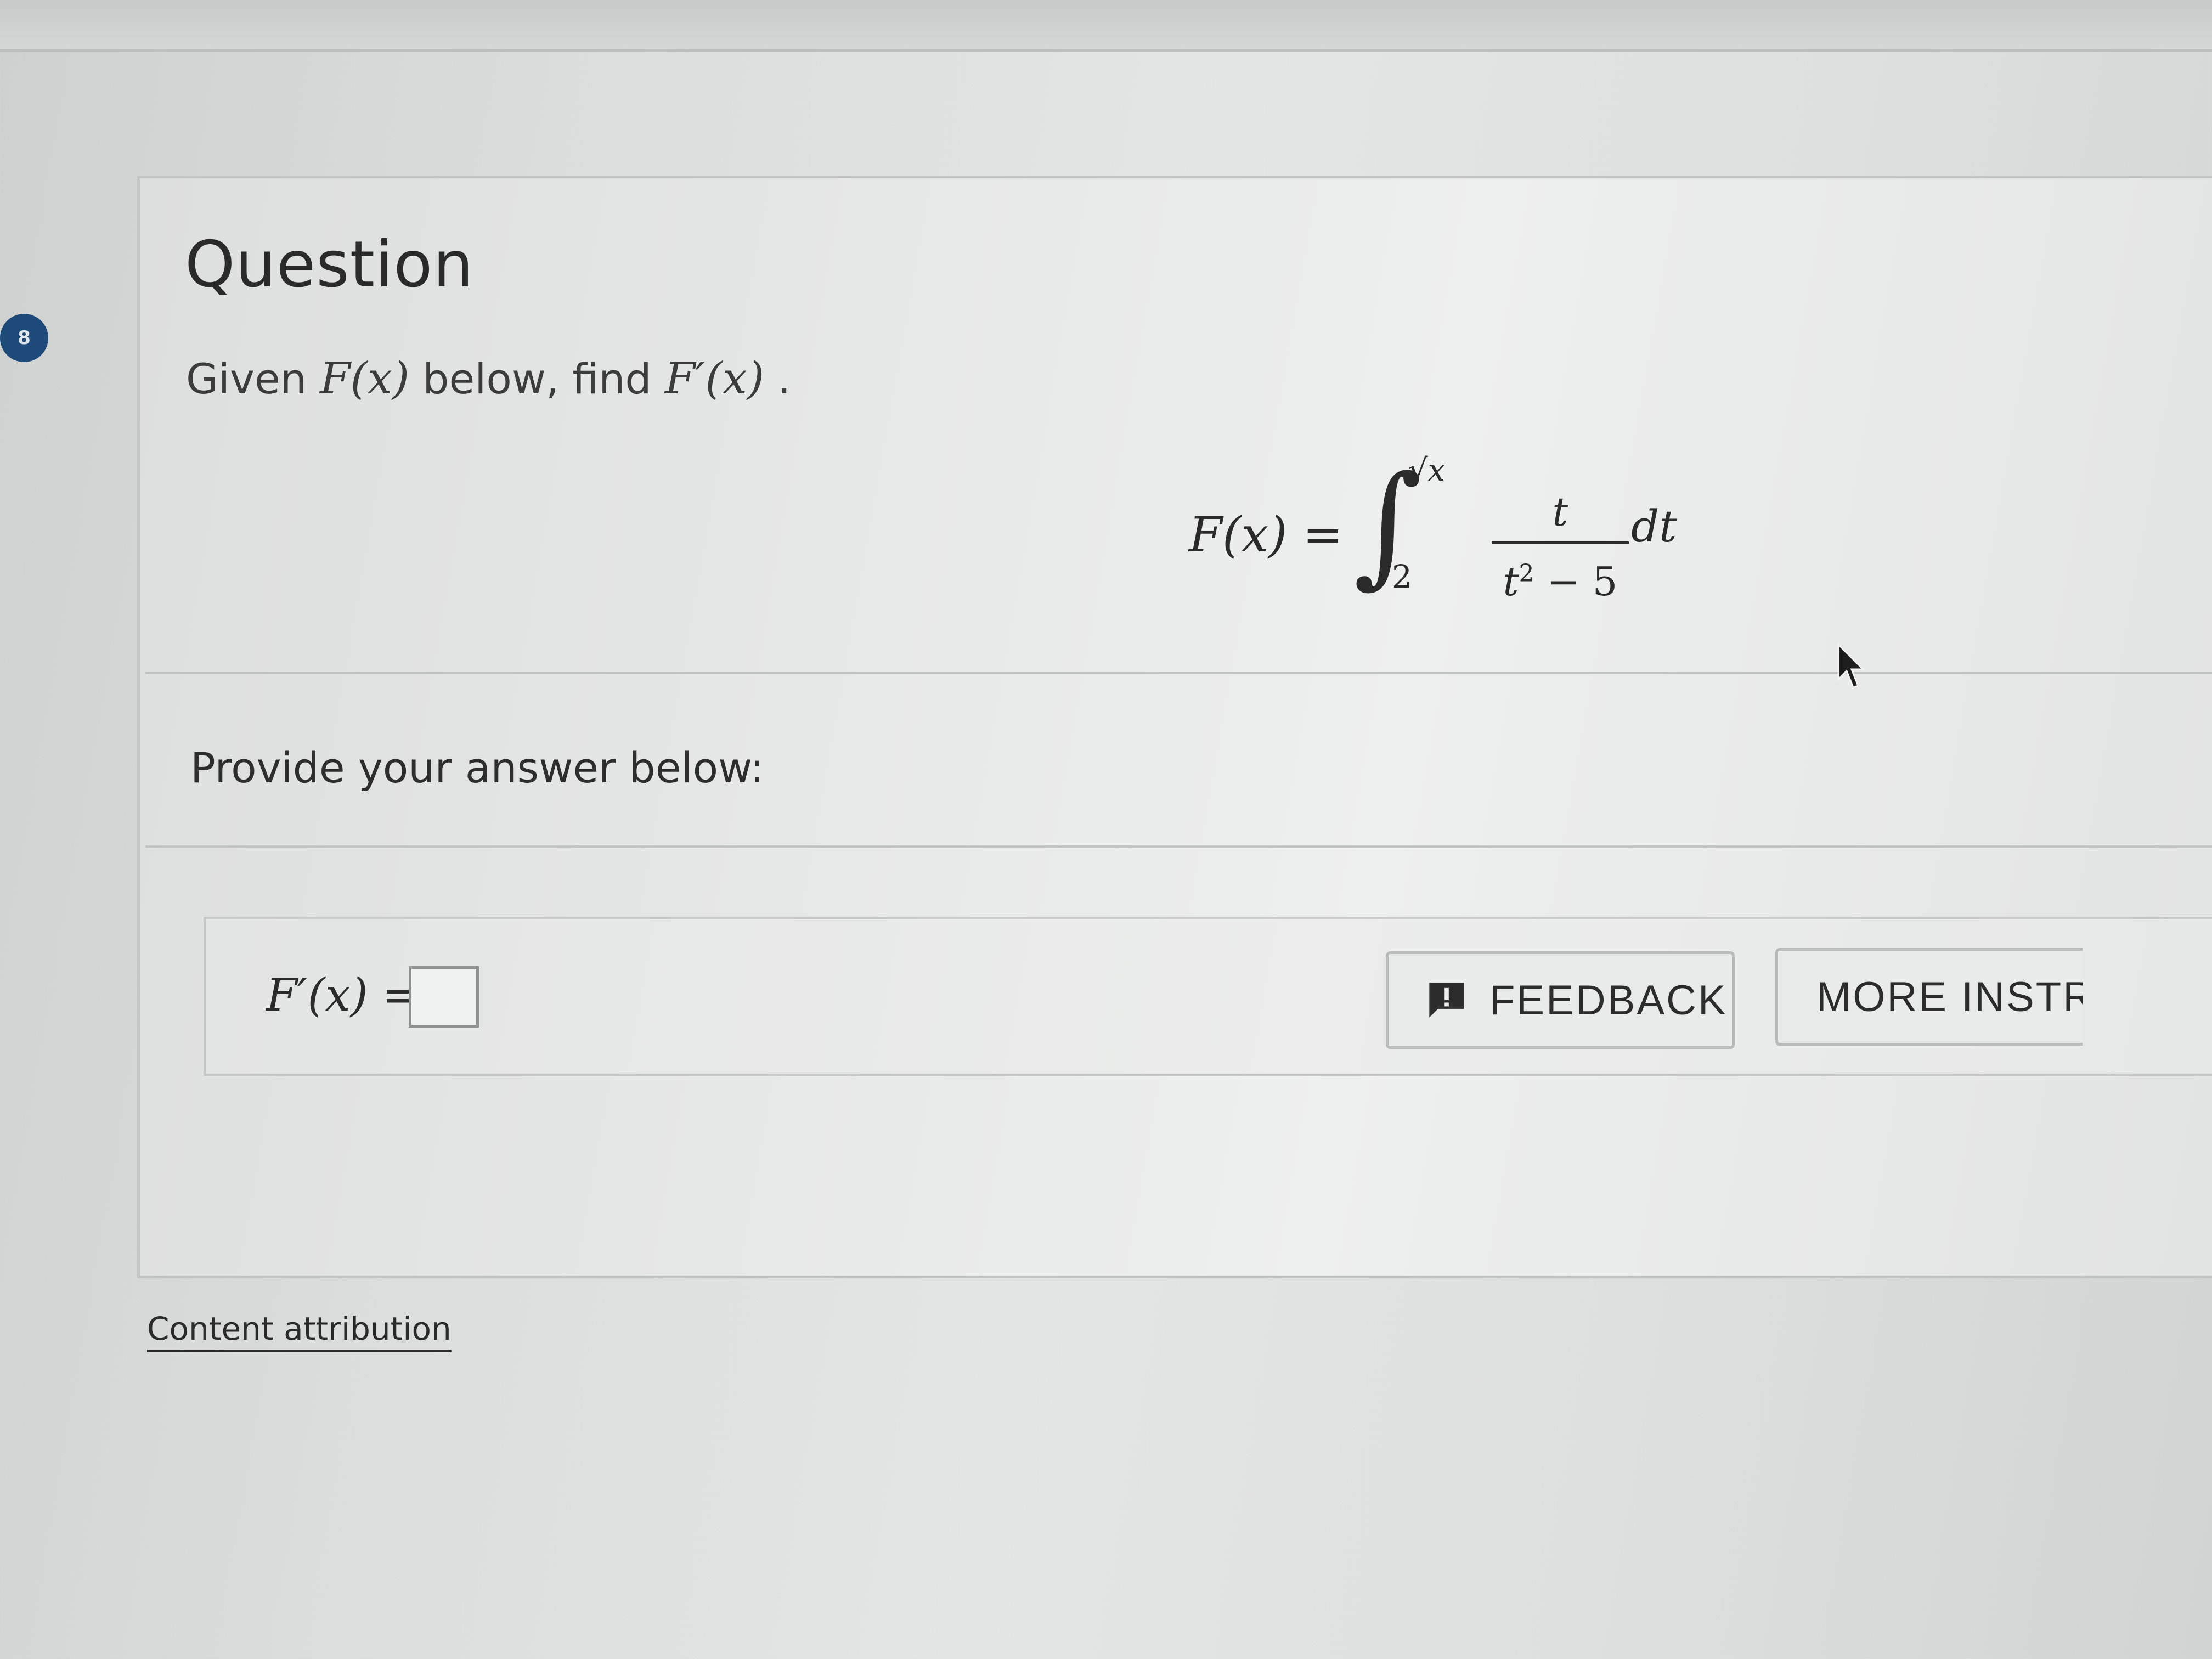 The height and width of the screenshot is (1659, 2212). I want to click on answer-label: F′(x) =, so click(343, 995).